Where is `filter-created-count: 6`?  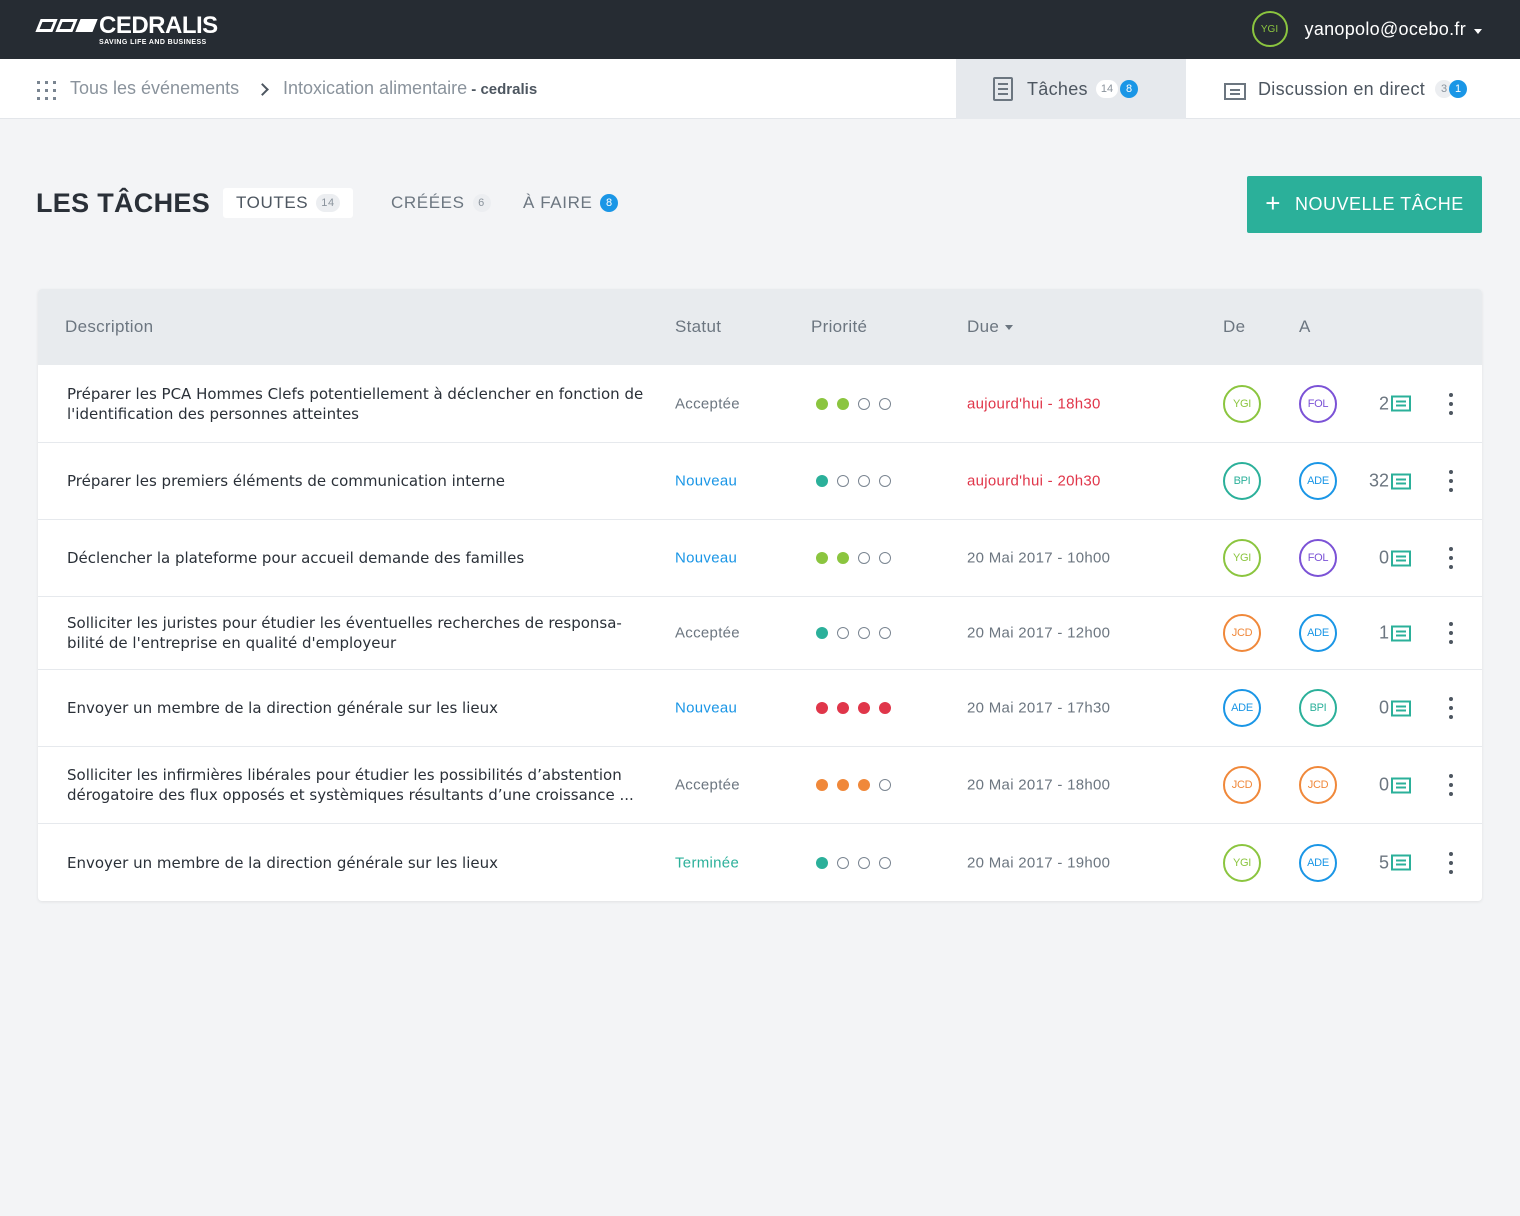
filter-created-count: 6 is located at coordinates (481, 203).